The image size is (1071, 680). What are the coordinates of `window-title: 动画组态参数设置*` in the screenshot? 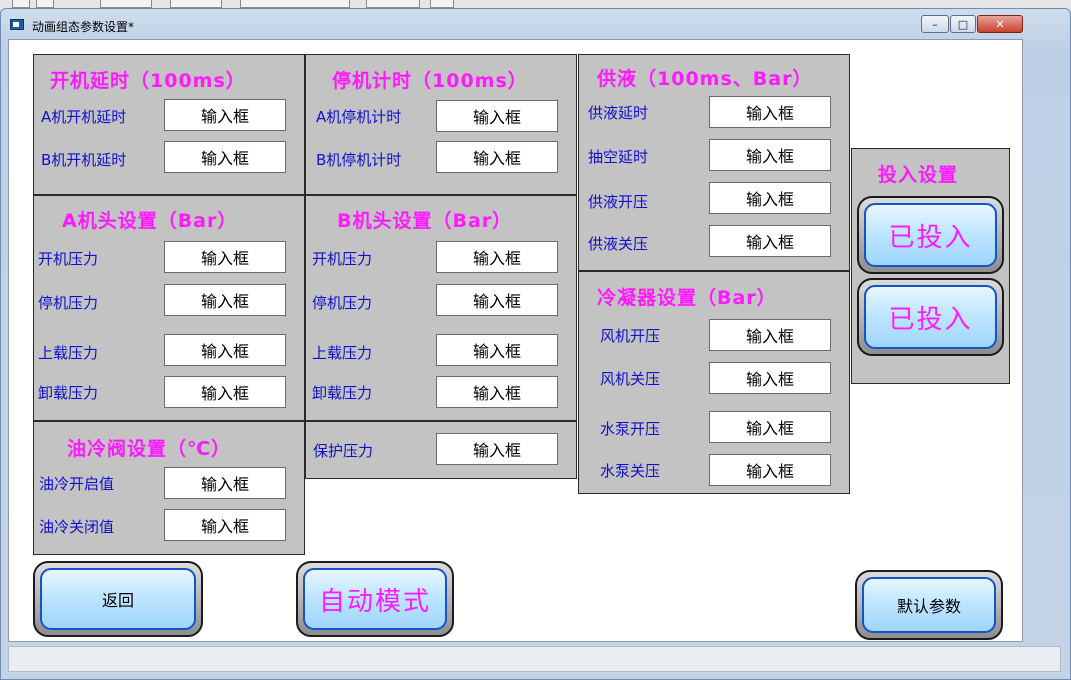 It's located at (83, 27).